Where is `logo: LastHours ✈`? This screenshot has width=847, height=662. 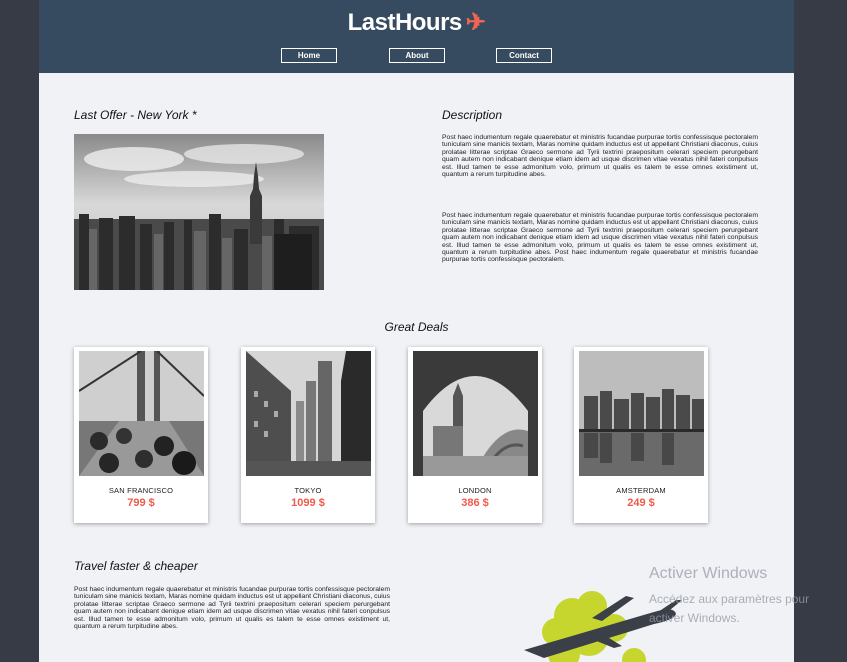
logo: LastHours ✈ is located at coordinates (416, 22).